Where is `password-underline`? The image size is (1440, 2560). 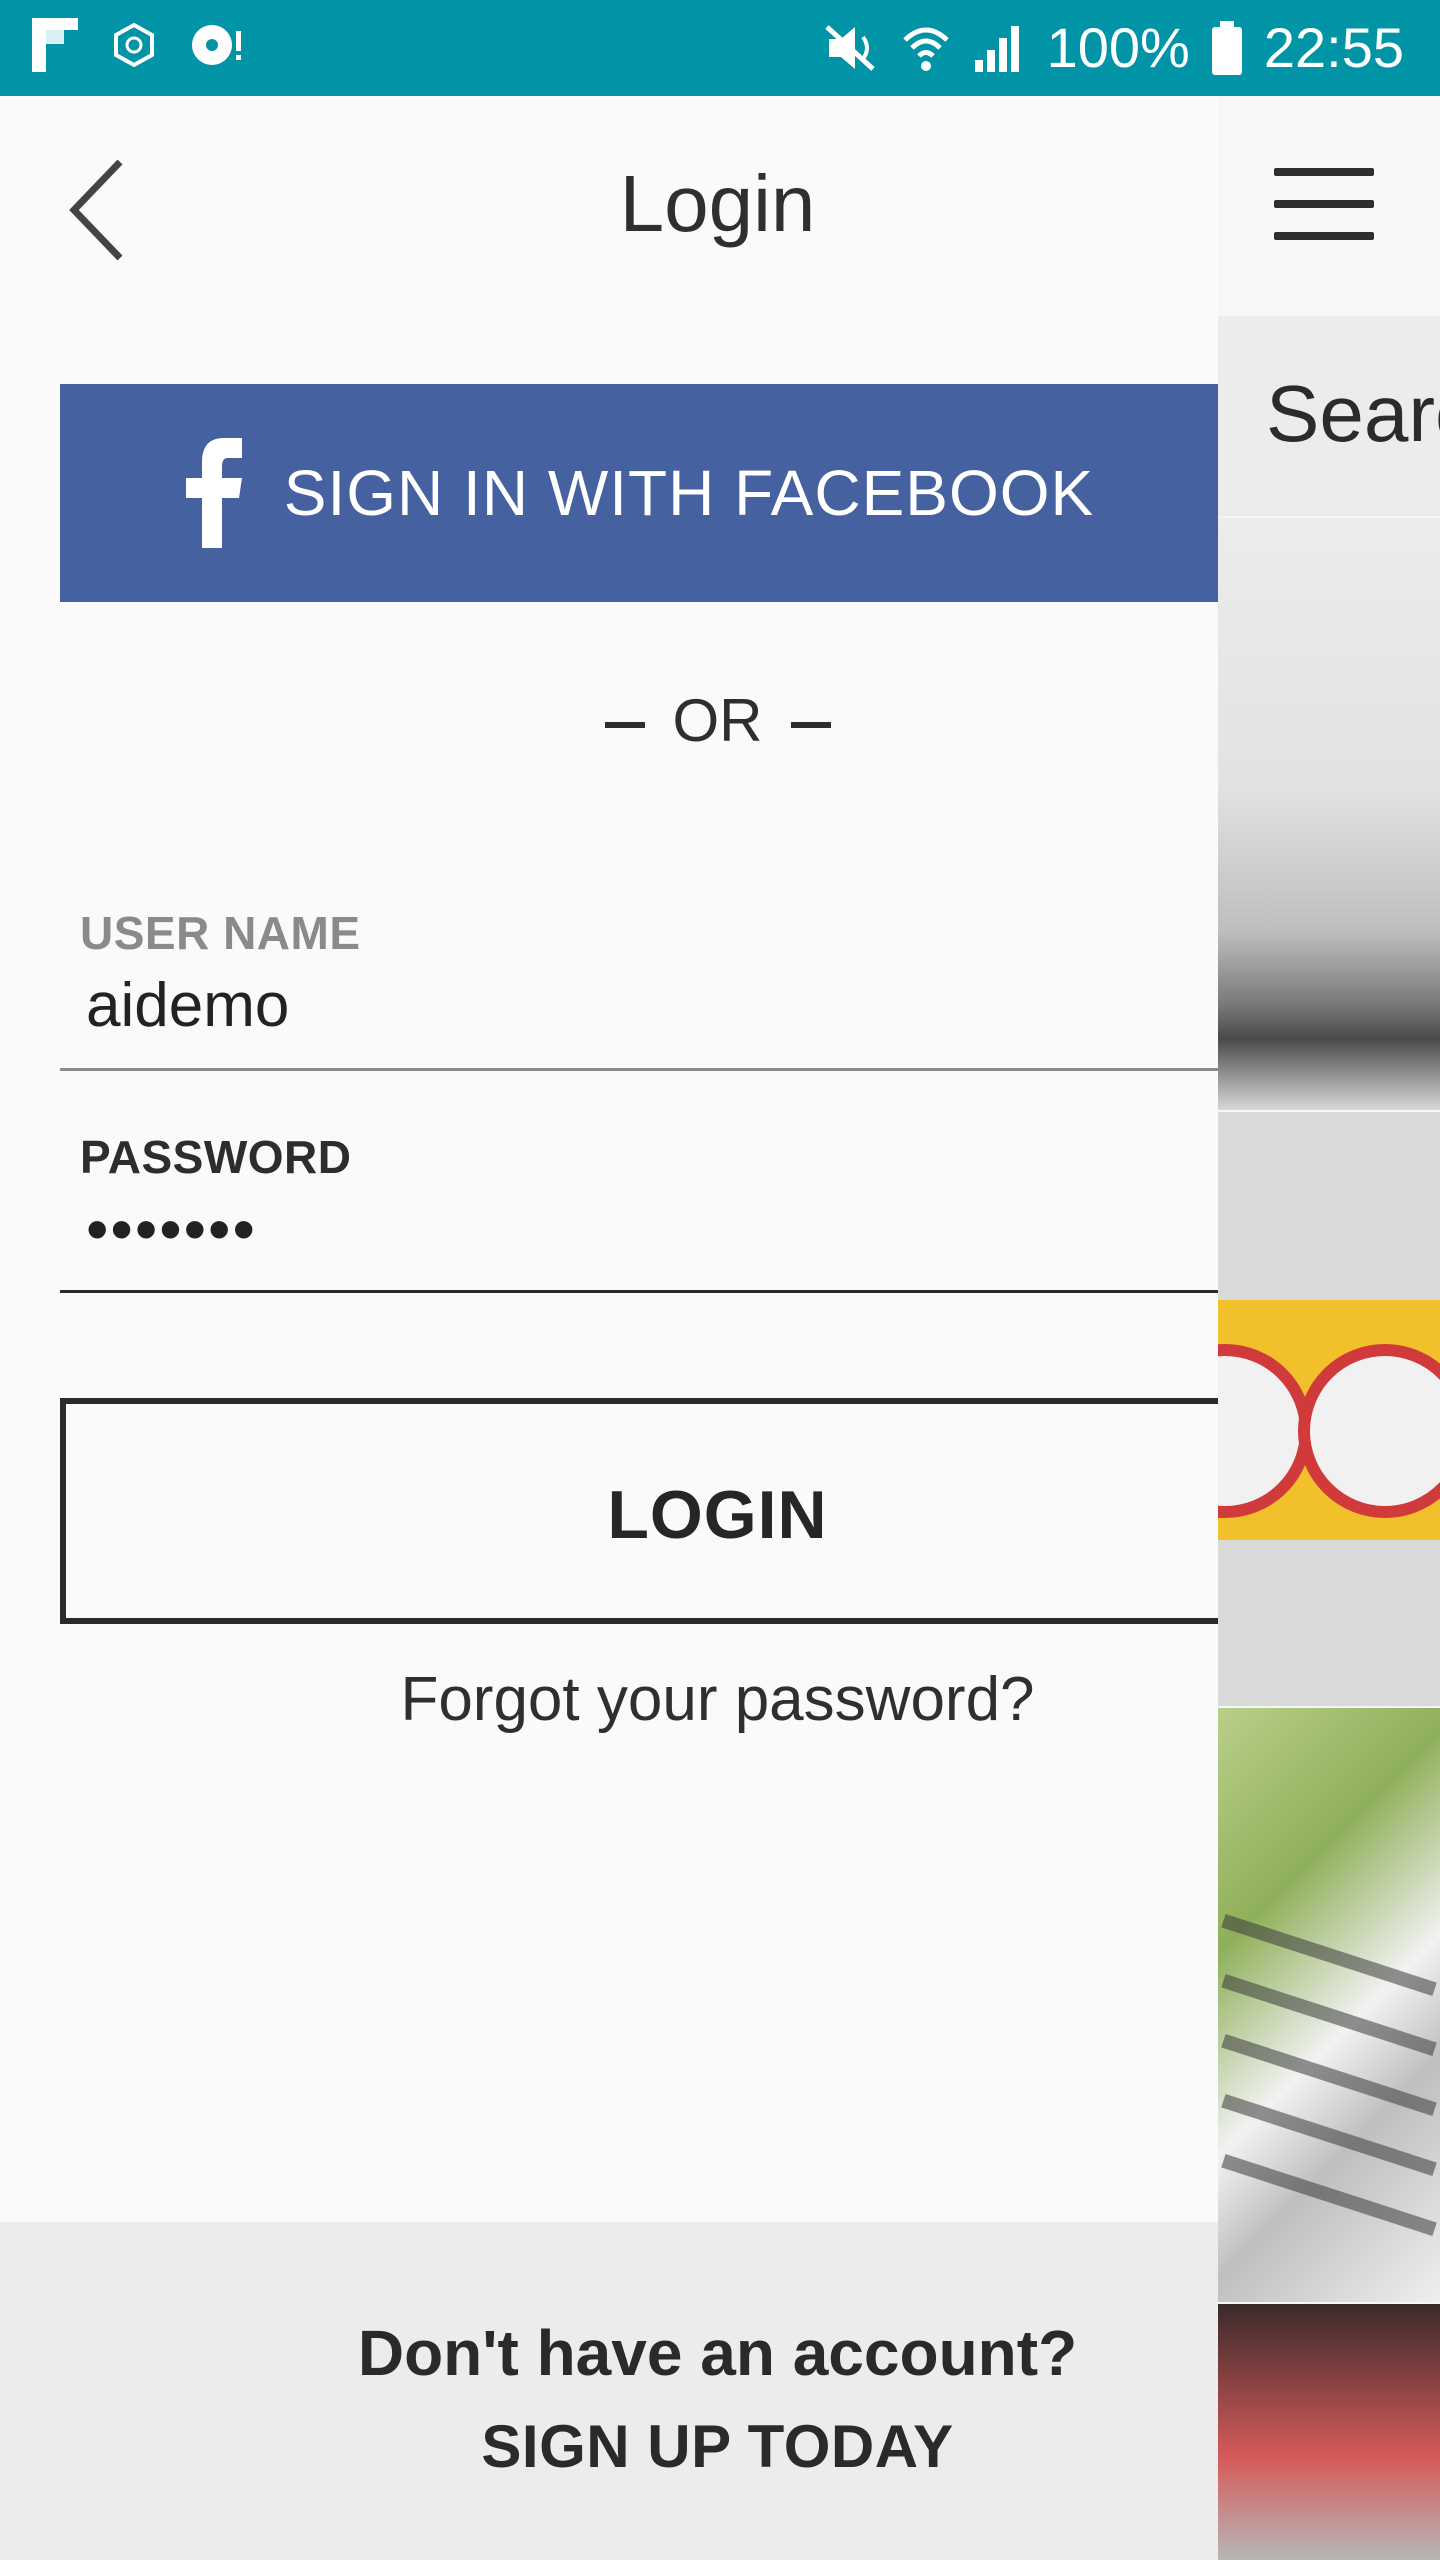
password-underline is located at coordinates (639, 1291).